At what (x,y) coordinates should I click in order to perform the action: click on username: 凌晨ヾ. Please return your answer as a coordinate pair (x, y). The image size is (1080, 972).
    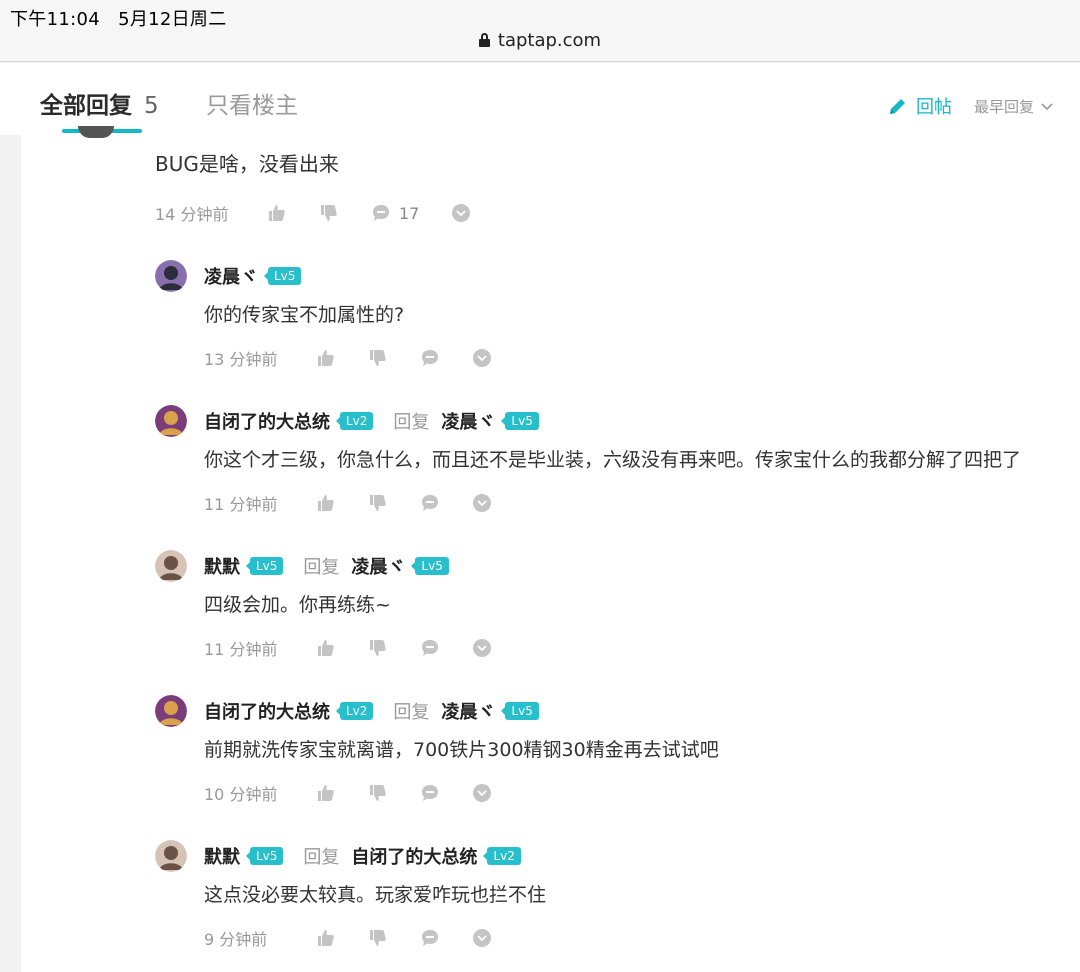
    Looking at the image, I should click on (231, 276).